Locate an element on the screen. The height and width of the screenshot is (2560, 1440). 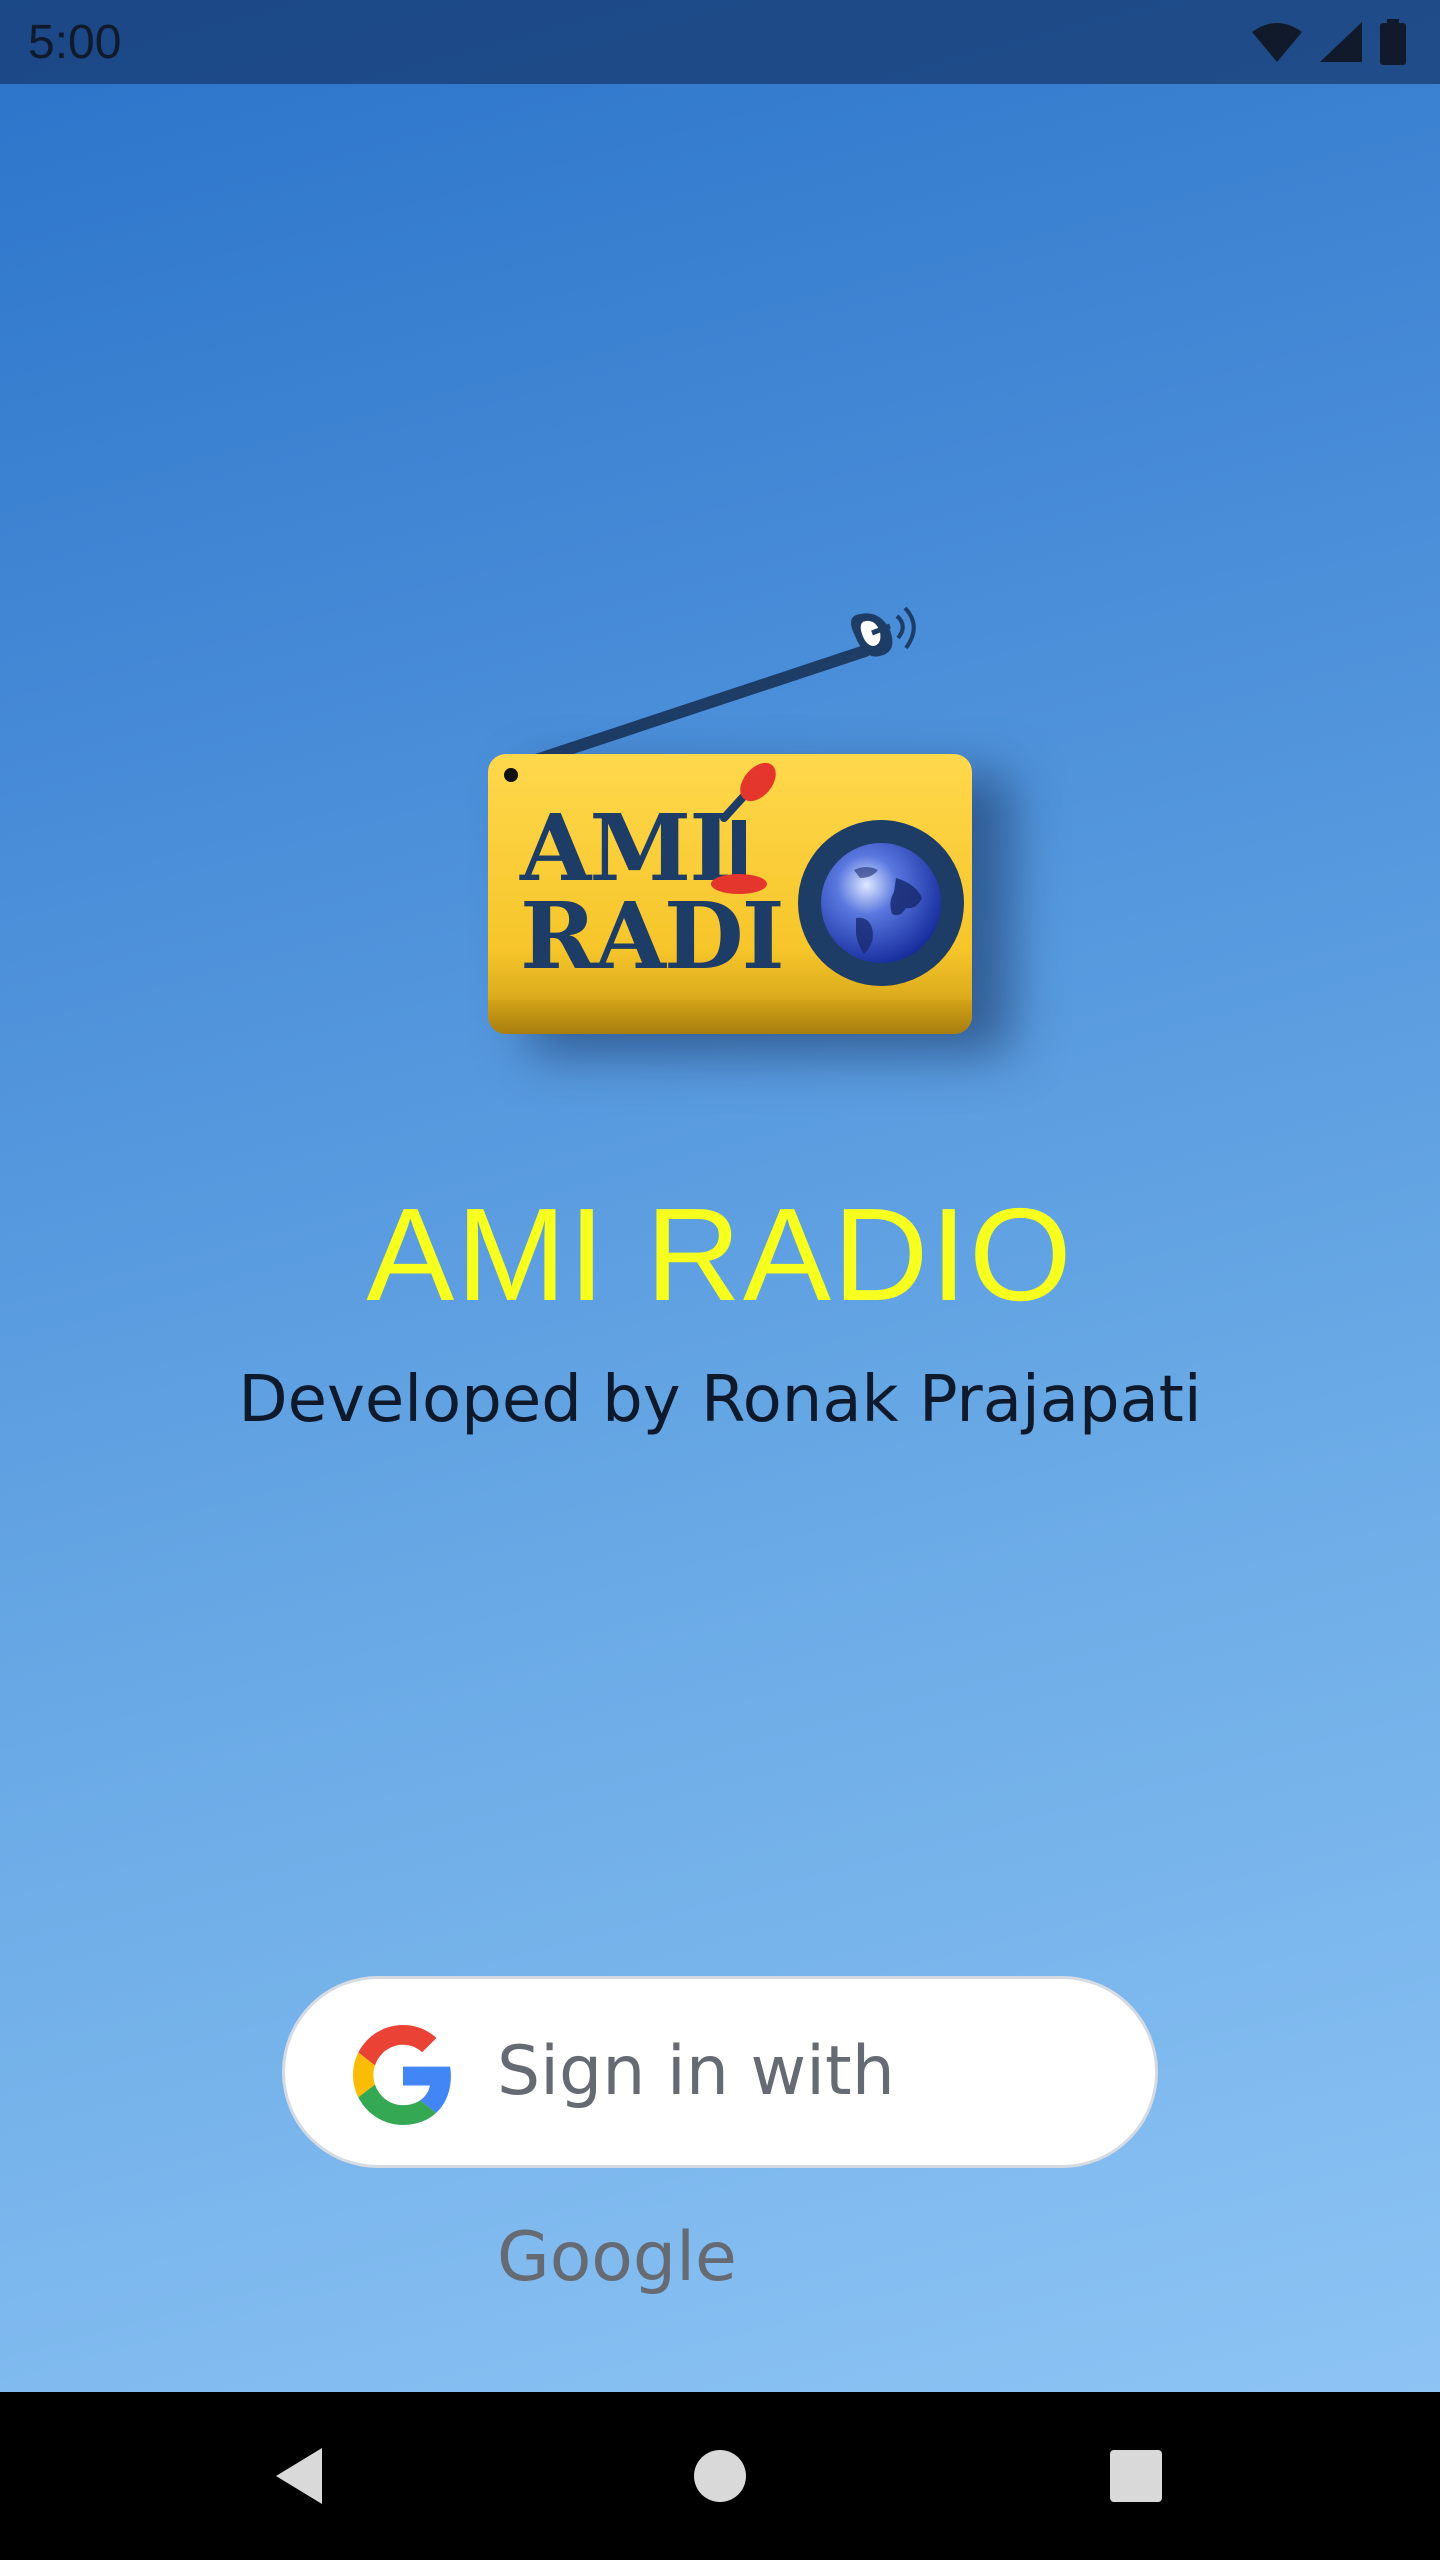
recents-icon is located at coordinates (1136, 2476).